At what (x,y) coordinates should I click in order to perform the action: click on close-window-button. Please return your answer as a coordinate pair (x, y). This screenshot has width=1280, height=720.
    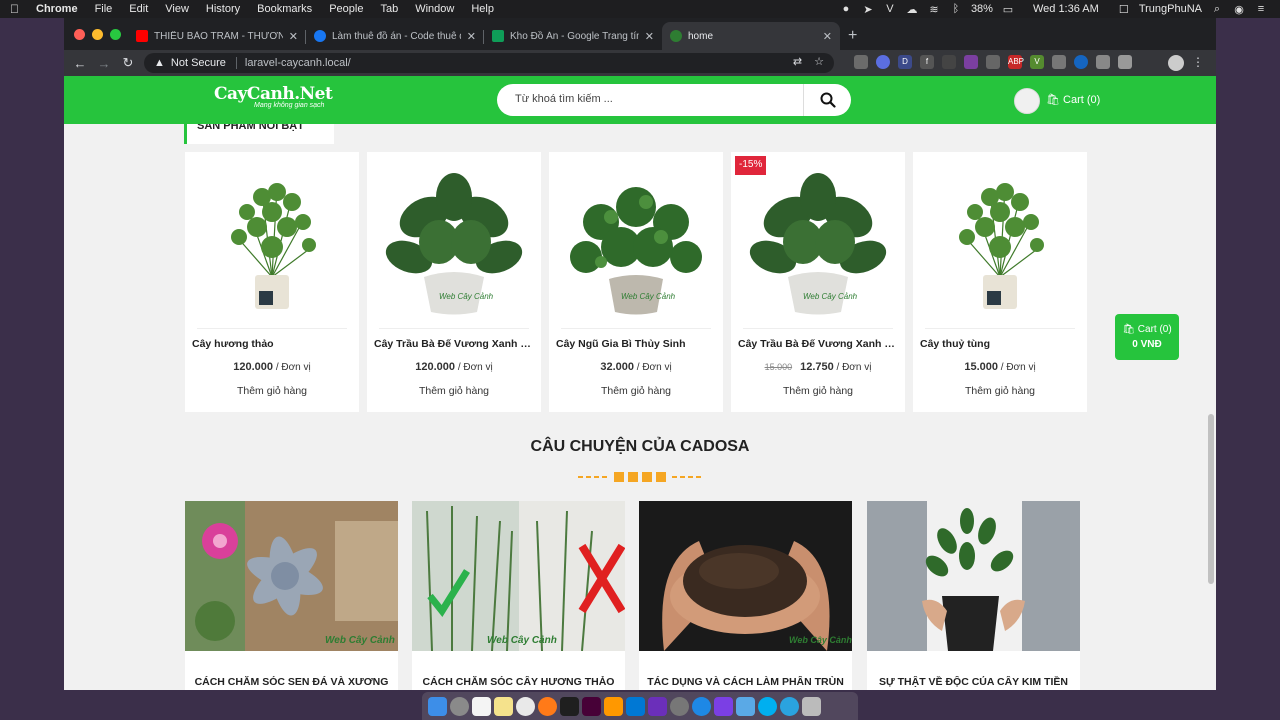
    Looking at the image, I should click on (79, 34).